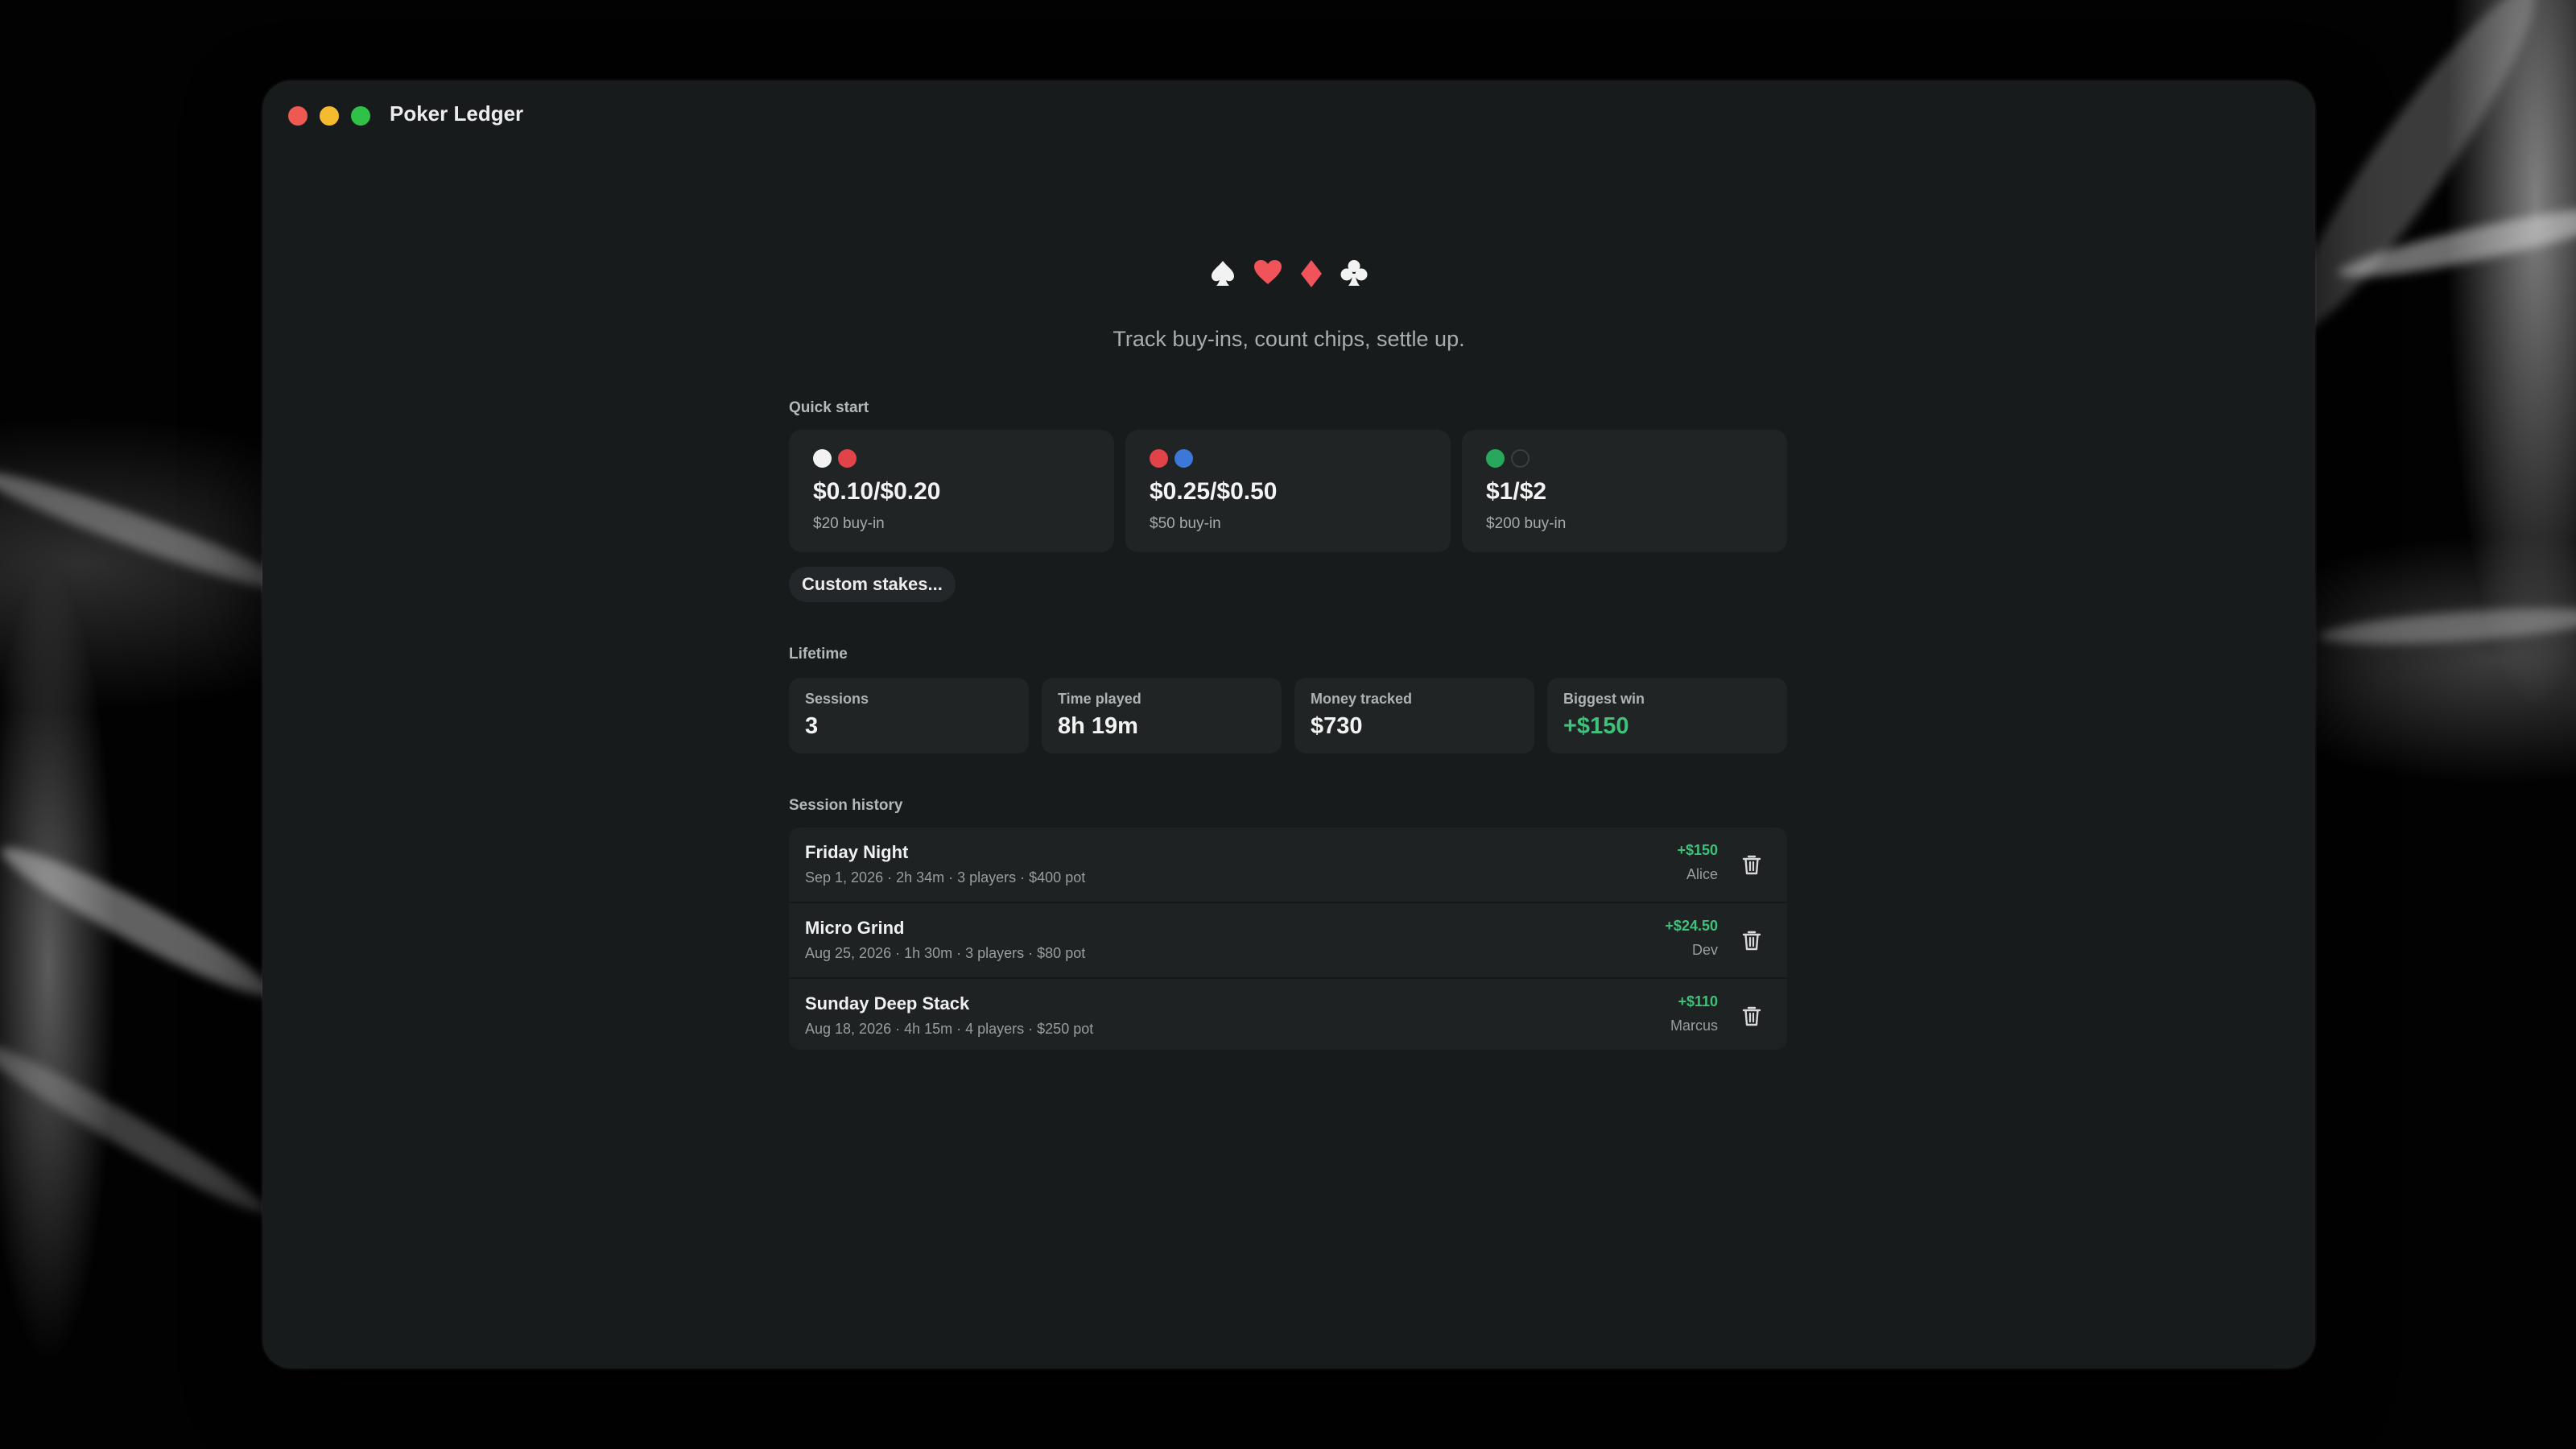 This screenshot has width=2576, height=1449. I want to click on stake-value: $1/$2, so click(1516, 491).